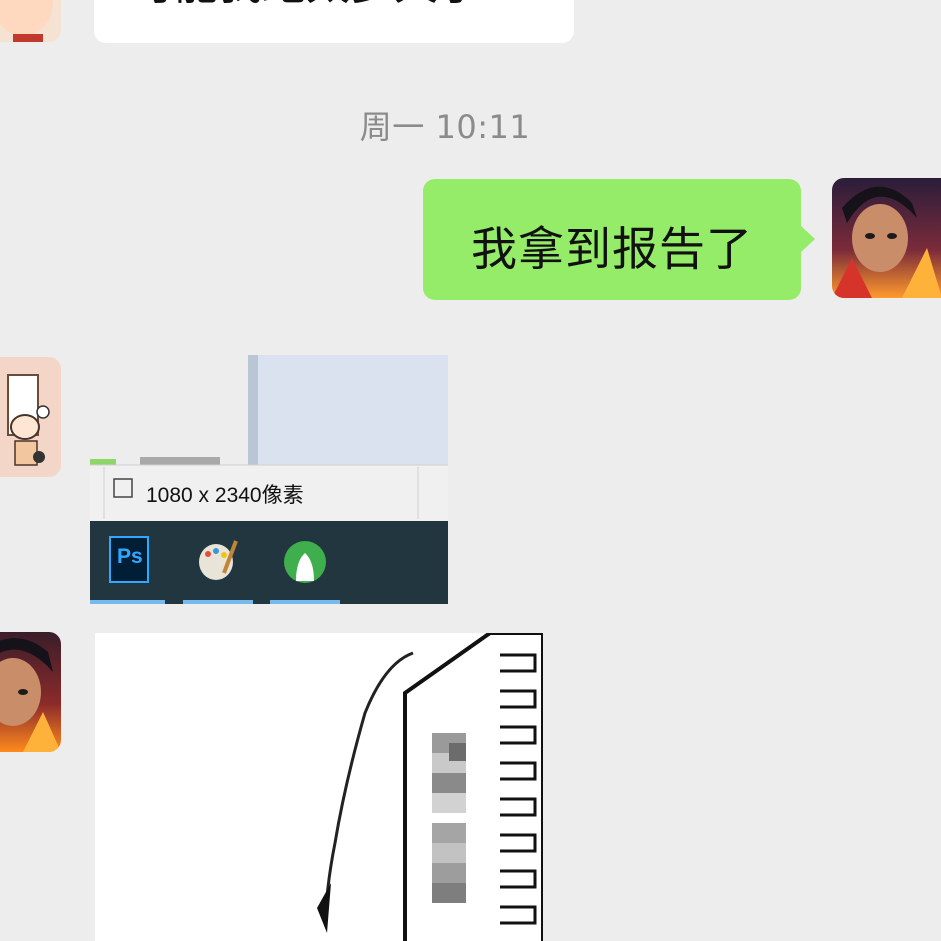  I want to click on message-timestamp: 周一 10:11, so click(445, 127).